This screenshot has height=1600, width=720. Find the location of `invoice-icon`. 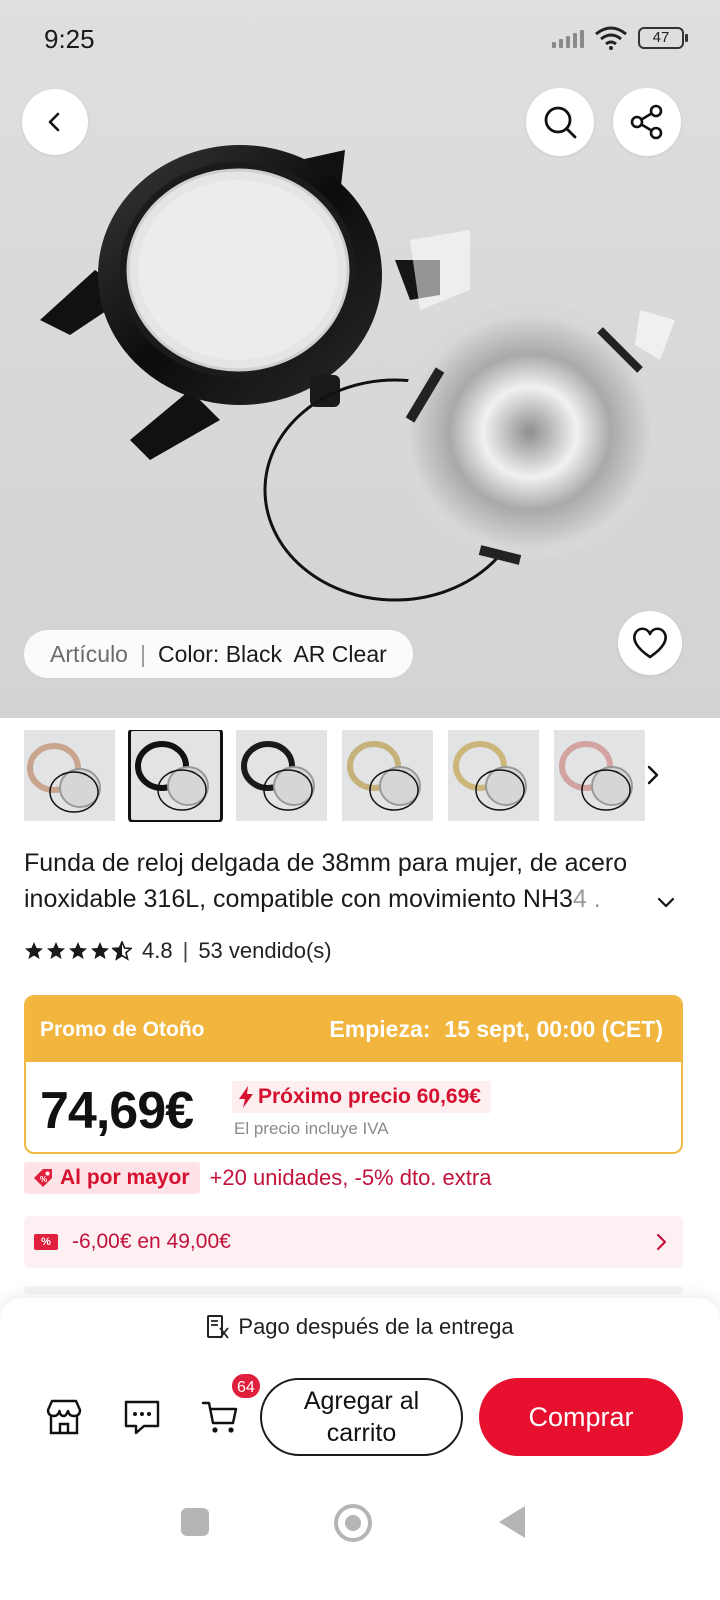

invoice-icon is located at coordinates (218, 1327).